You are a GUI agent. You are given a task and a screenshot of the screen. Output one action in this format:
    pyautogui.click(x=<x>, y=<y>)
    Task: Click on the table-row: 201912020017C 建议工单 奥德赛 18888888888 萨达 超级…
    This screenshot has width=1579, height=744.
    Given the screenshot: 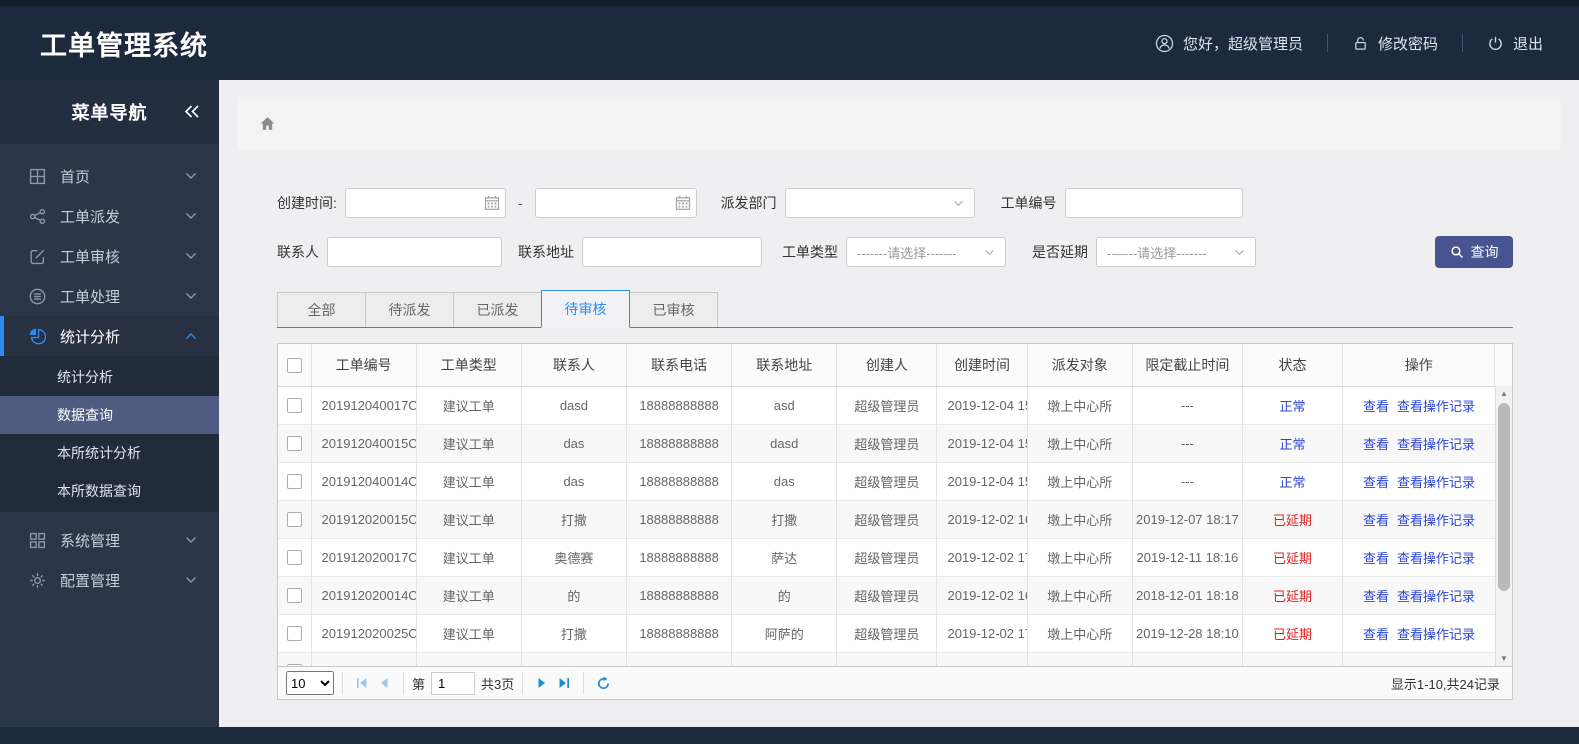 What is the action you would take?
    pyautogui.click(x=895, y=557)
    